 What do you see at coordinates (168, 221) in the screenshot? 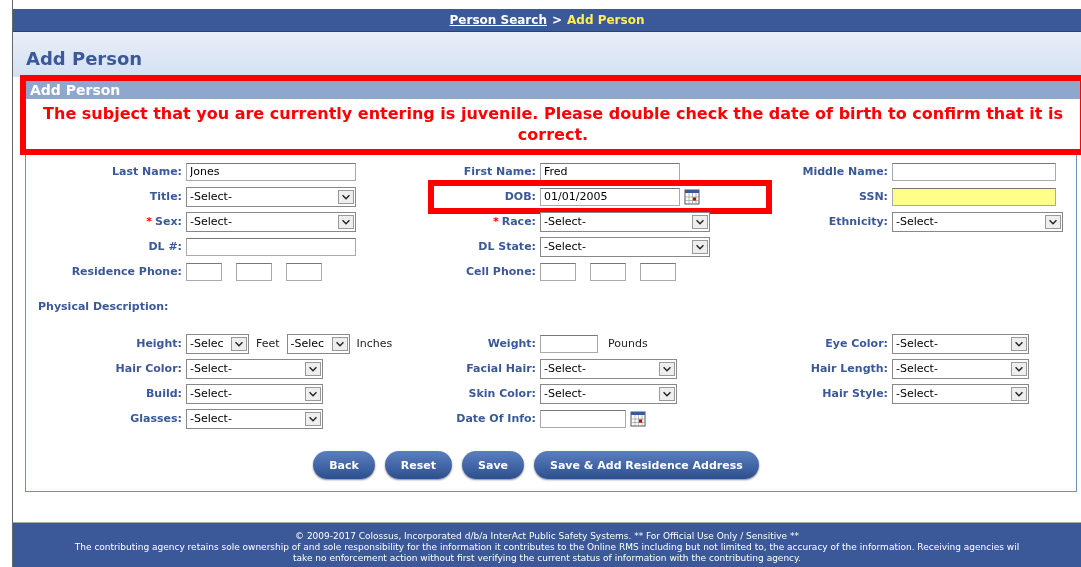
I see `field-label: Sex:` at bounding box center [168, 221].